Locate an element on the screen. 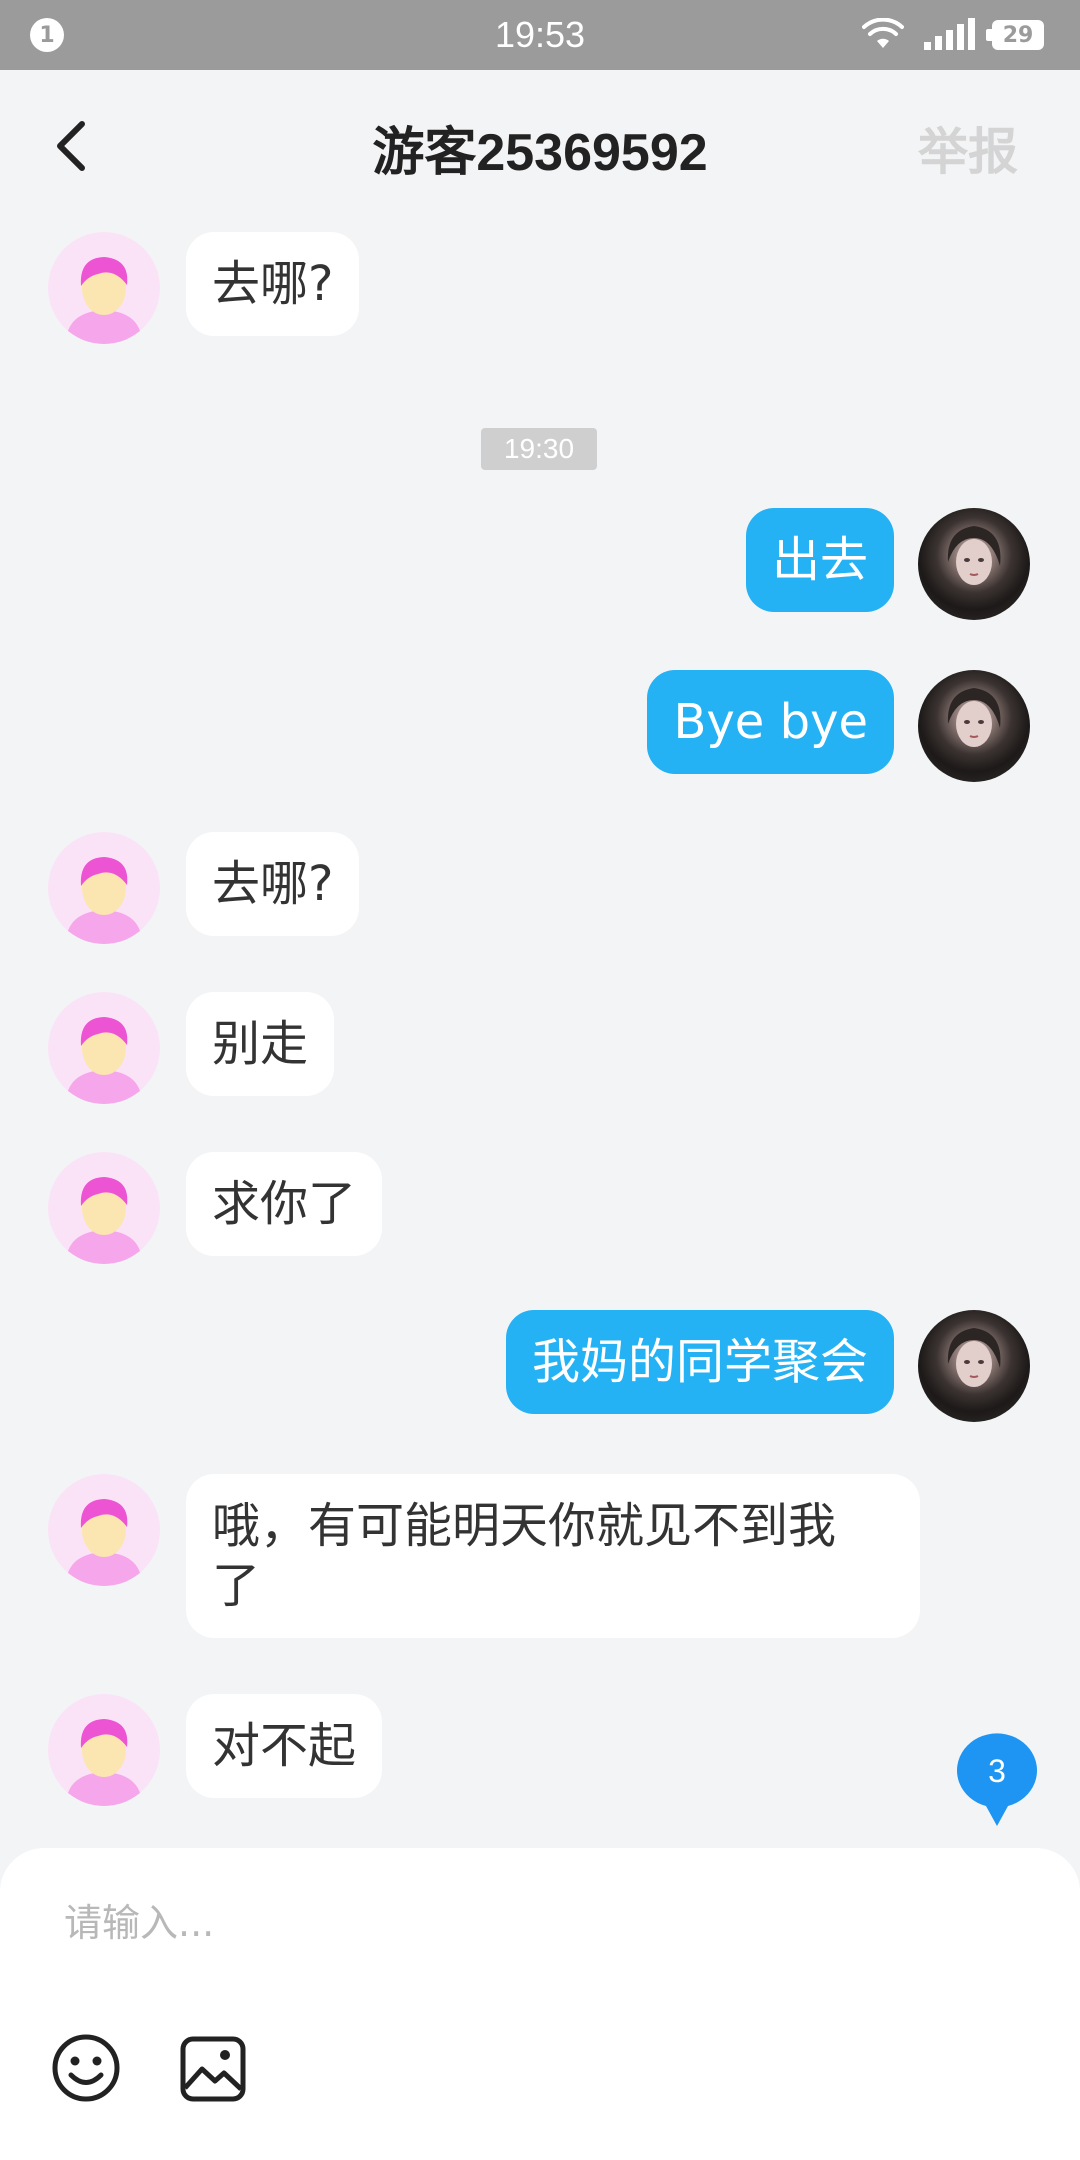 The width and height of the screenshot is (1080, 2160). battery-icon: 29 is located at coordinates (1015, 35).